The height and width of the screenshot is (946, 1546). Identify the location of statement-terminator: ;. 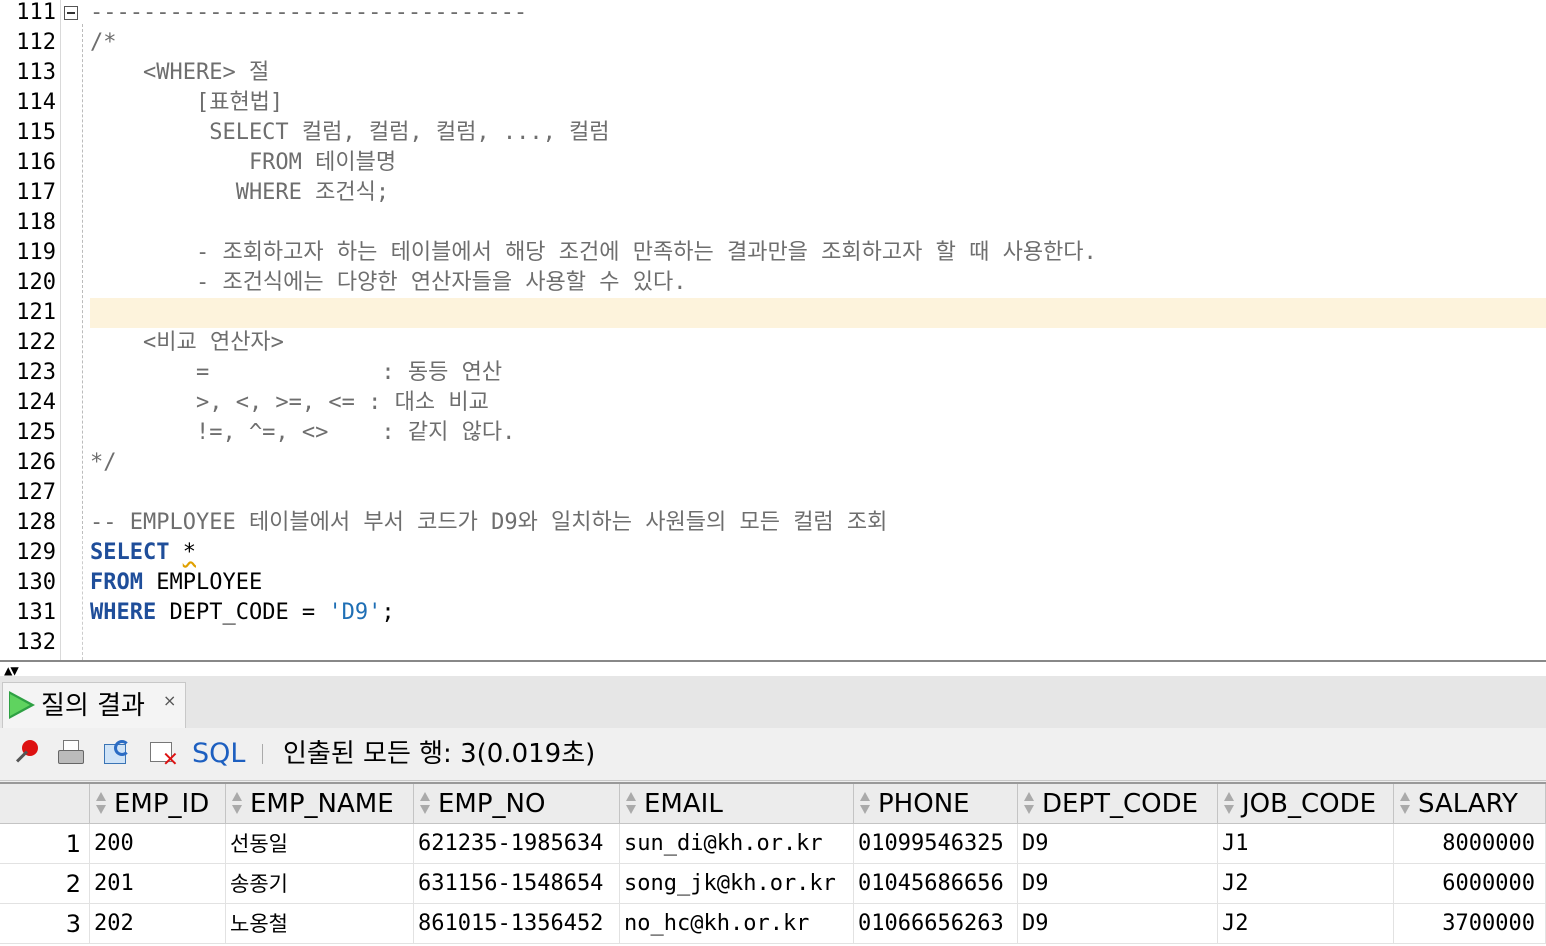
(388, 612).